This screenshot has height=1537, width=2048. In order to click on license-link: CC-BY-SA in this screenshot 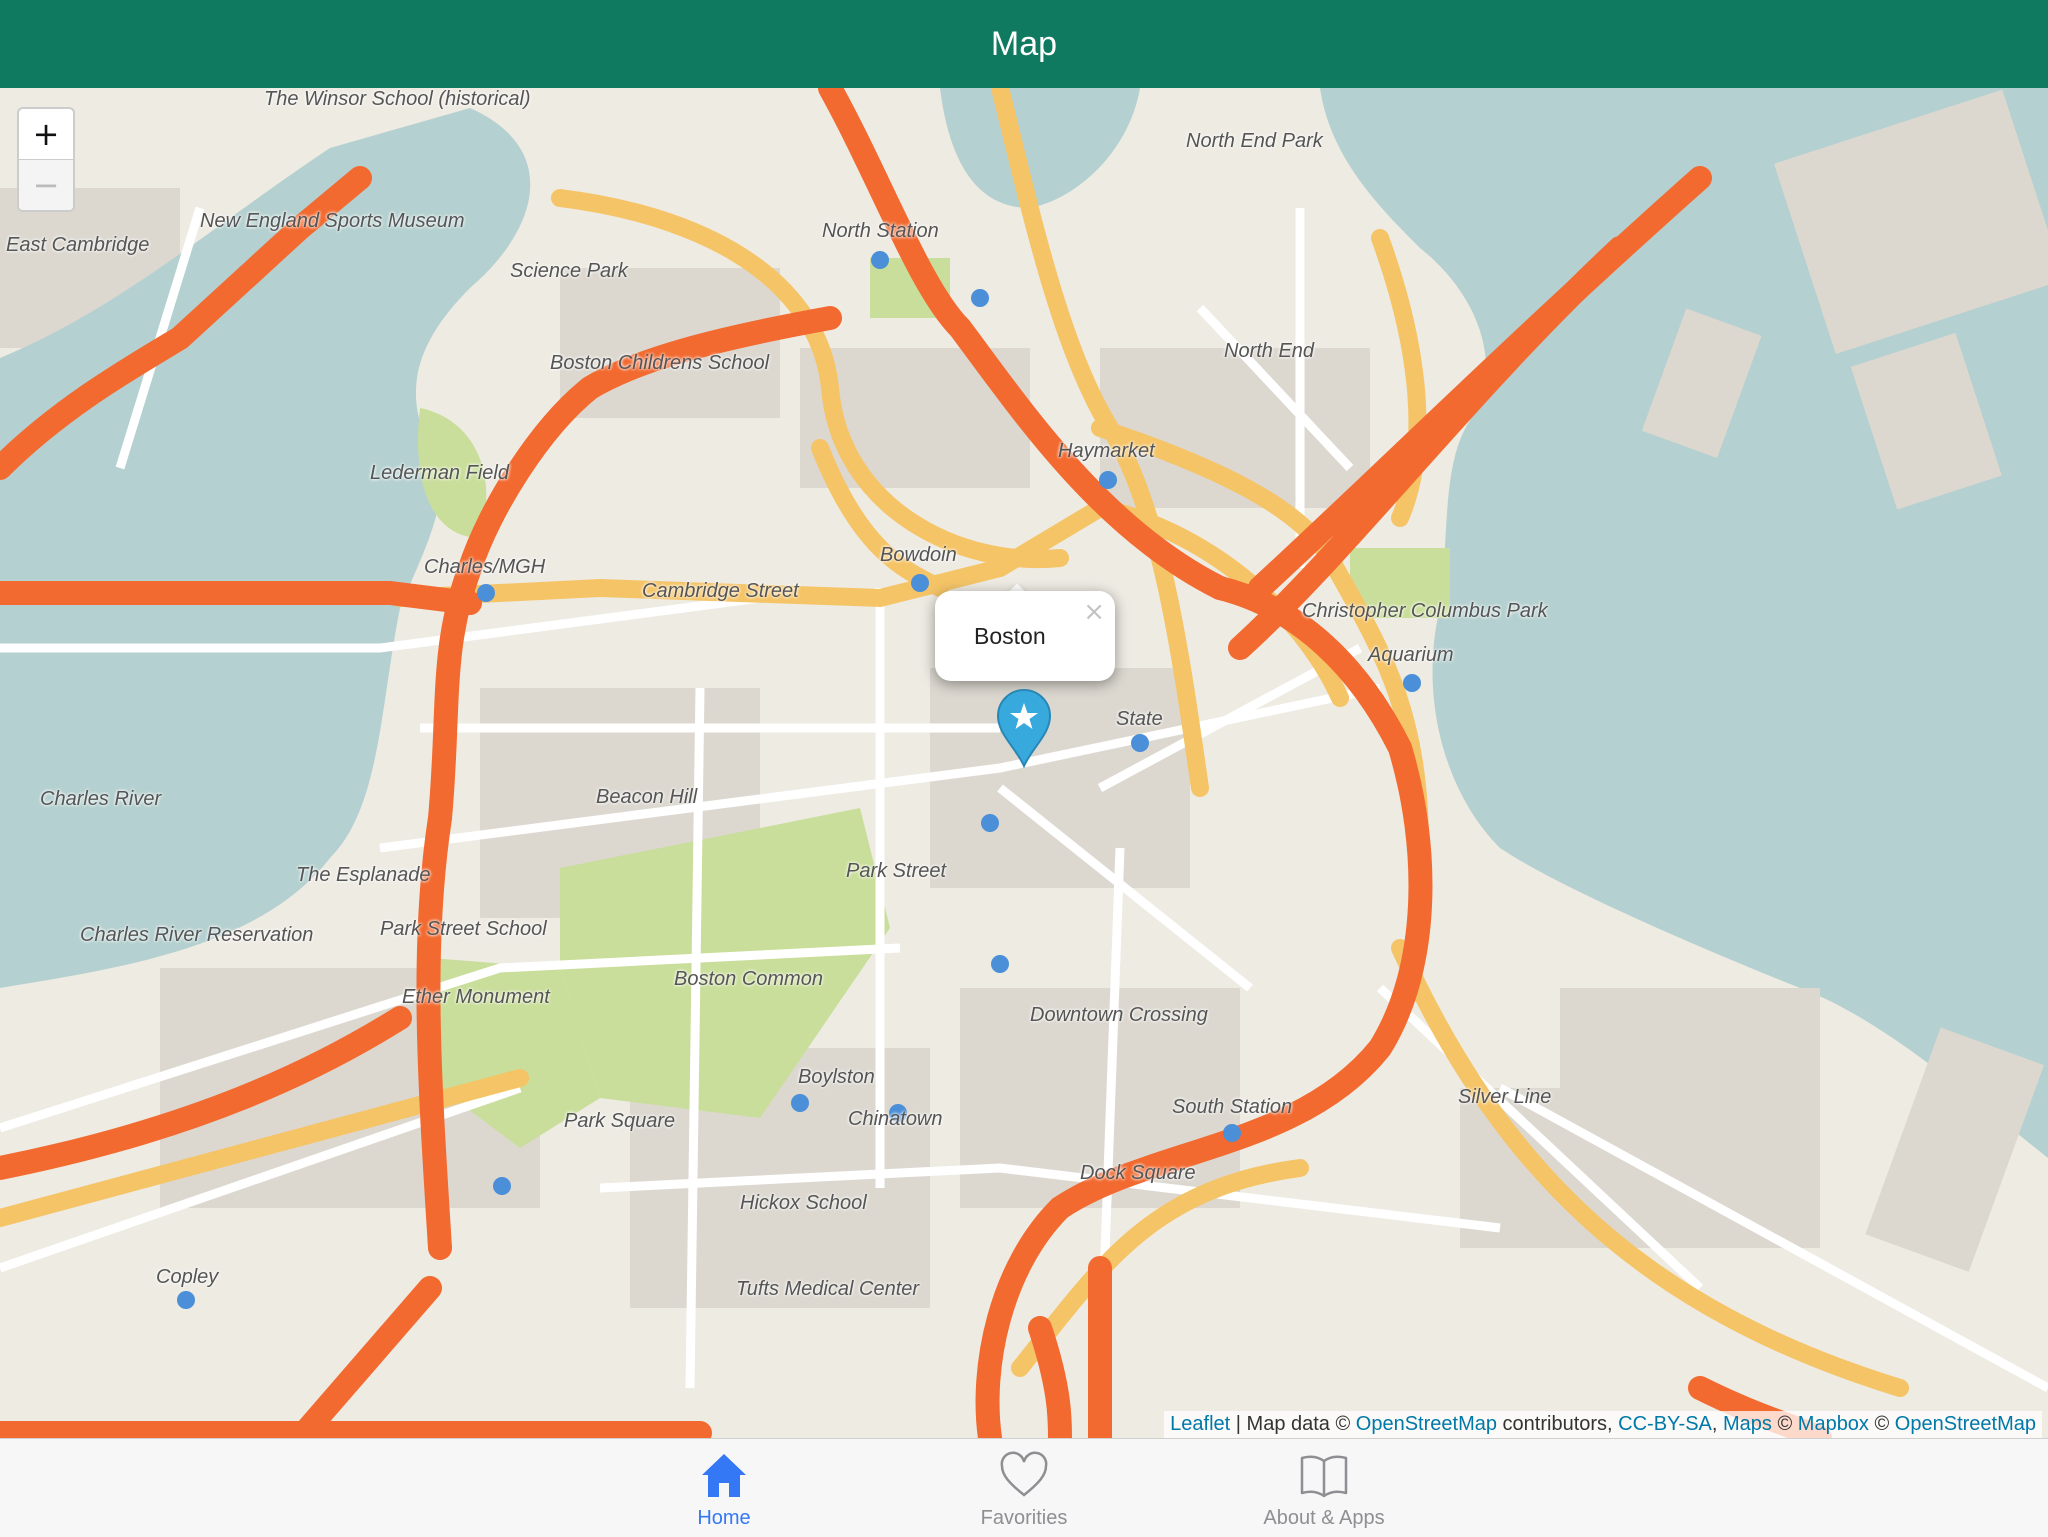, I will do `click(1665, 1424)`.